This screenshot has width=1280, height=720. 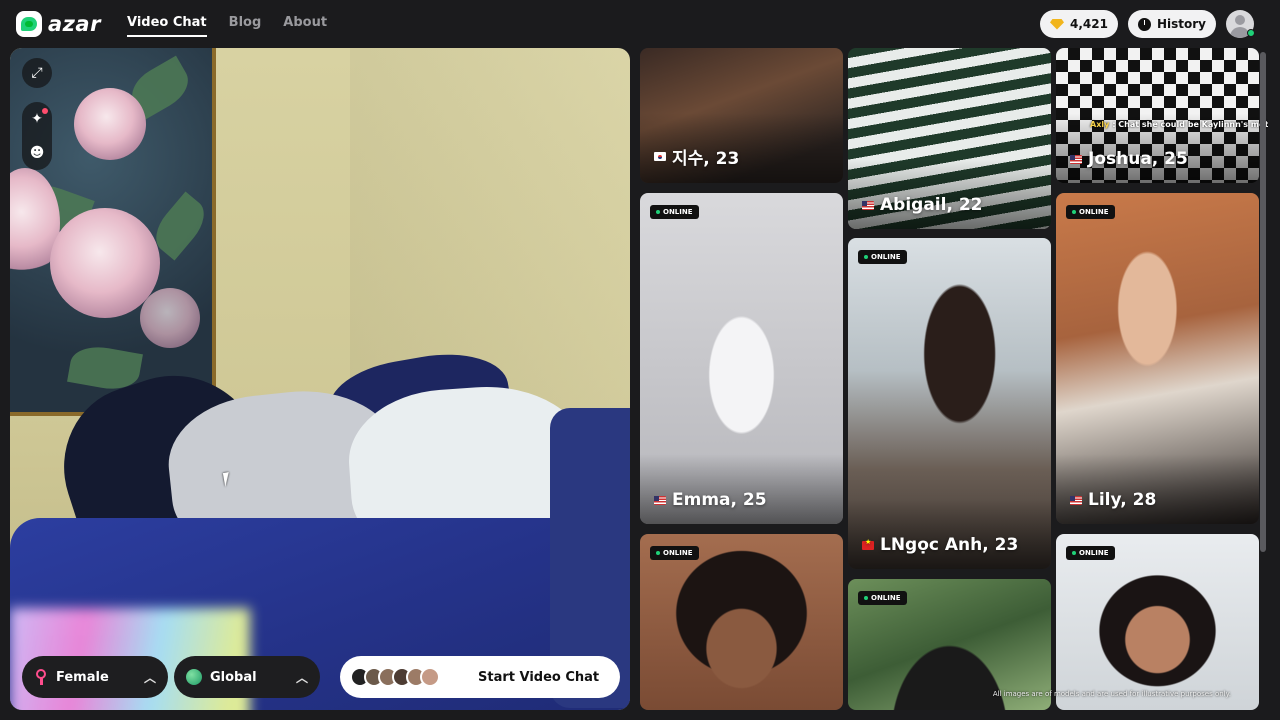 I want to click on profile-name: Abigail, 22, so click(x=931, y=205).